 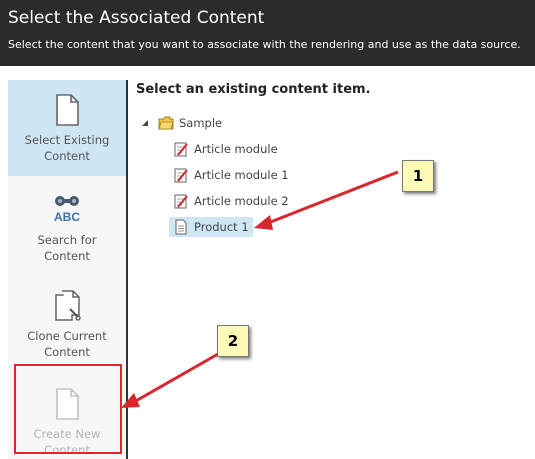 I want to click on tree-node-label: Article module 2, so click(x=241, y=201).